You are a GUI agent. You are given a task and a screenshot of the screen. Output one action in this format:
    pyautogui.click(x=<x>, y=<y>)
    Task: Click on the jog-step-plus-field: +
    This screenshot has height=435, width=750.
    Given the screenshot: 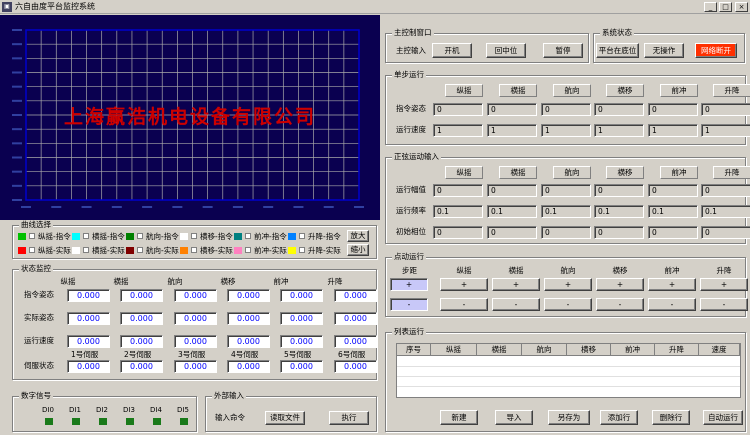 What is the action you would take?
    pyautogui.click(x=409, y=284)
    